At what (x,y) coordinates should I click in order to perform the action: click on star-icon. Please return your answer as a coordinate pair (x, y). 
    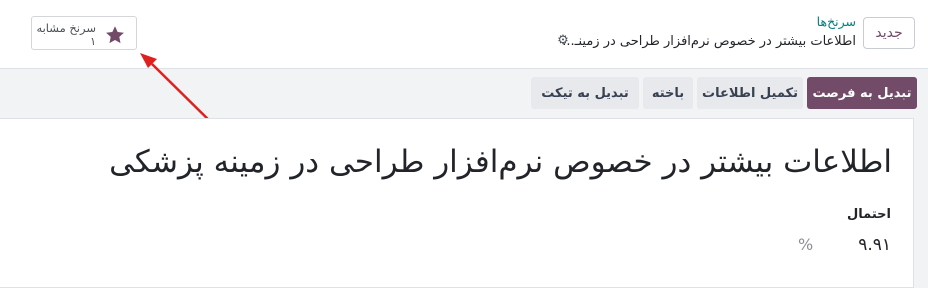
    Looking at the image, I should click on (115, 35).